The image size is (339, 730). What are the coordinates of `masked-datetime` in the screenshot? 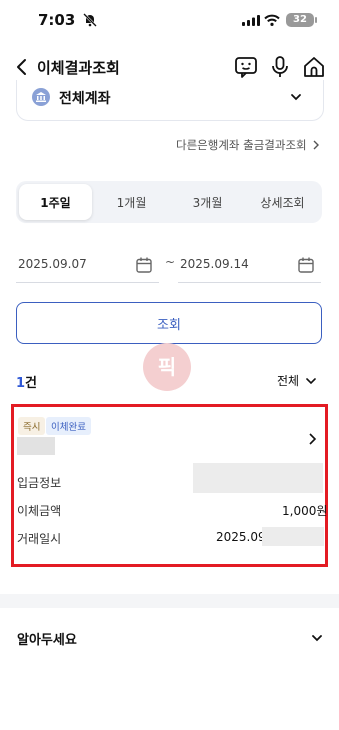 It's located at (293, 536).